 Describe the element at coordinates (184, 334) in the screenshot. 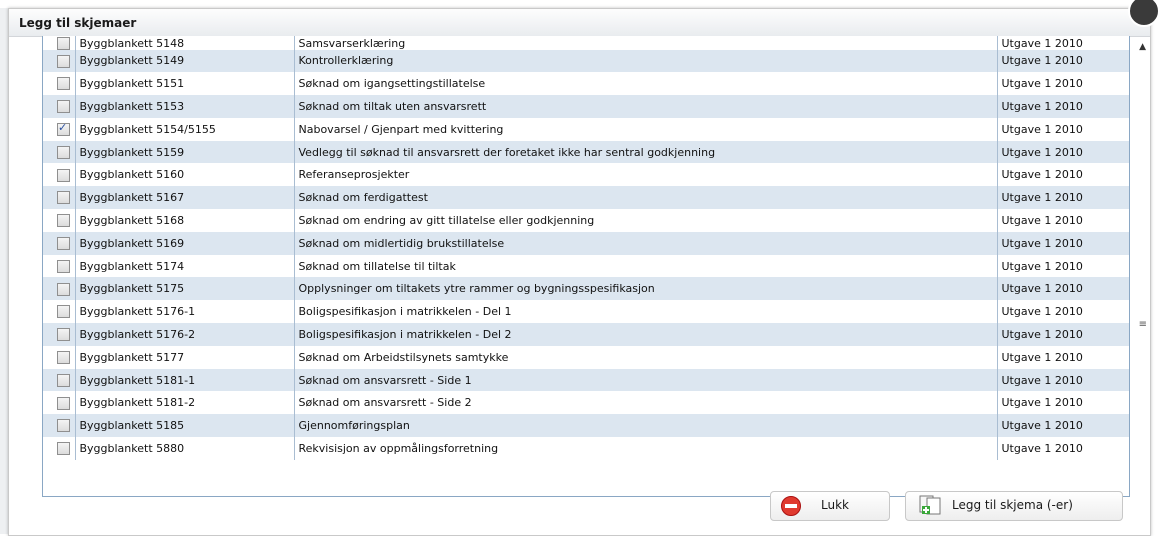

I see `form-name-cell: Byggblankett 5176-2` at that location.